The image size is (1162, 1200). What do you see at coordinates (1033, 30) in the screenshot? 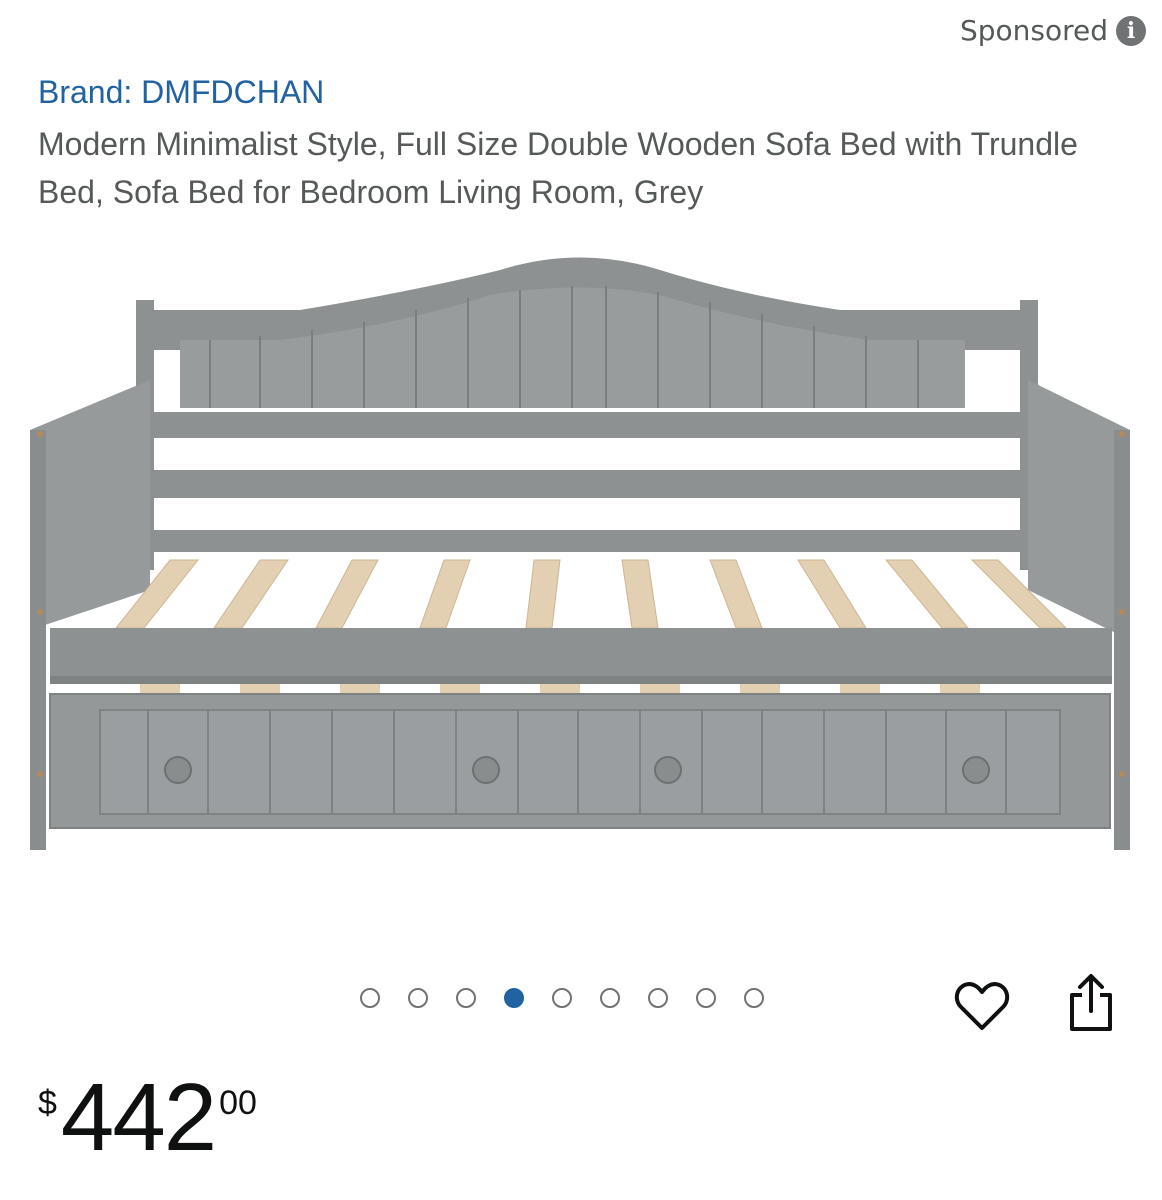
I see `sponsored-text: Sponsored` at bounding box center [1033, 30].